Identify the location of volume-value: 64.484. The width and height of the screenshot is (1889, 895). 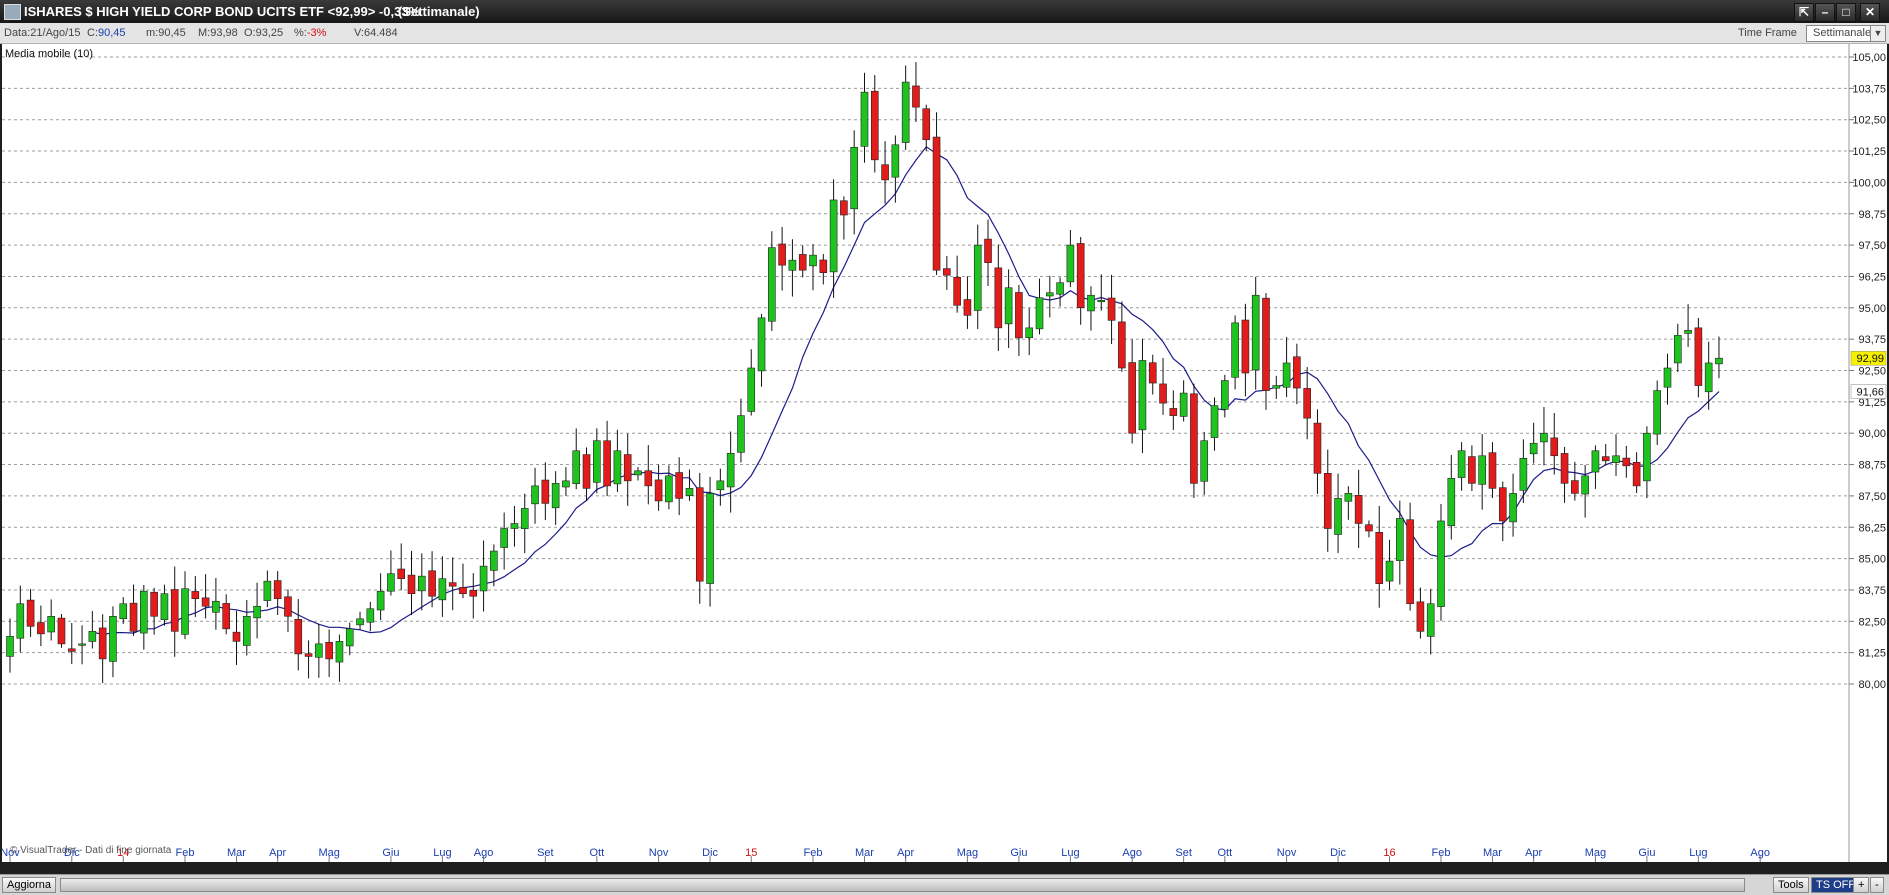
(381, 33).